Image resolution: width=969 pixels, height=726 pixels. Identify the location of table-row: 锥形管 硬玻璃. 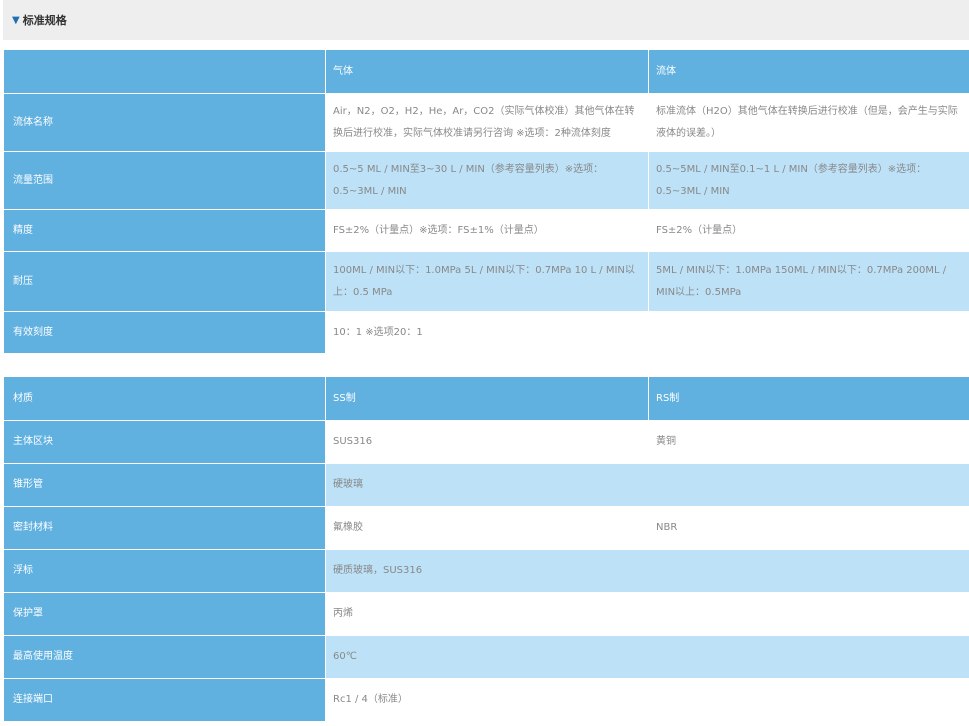
(486, 485).